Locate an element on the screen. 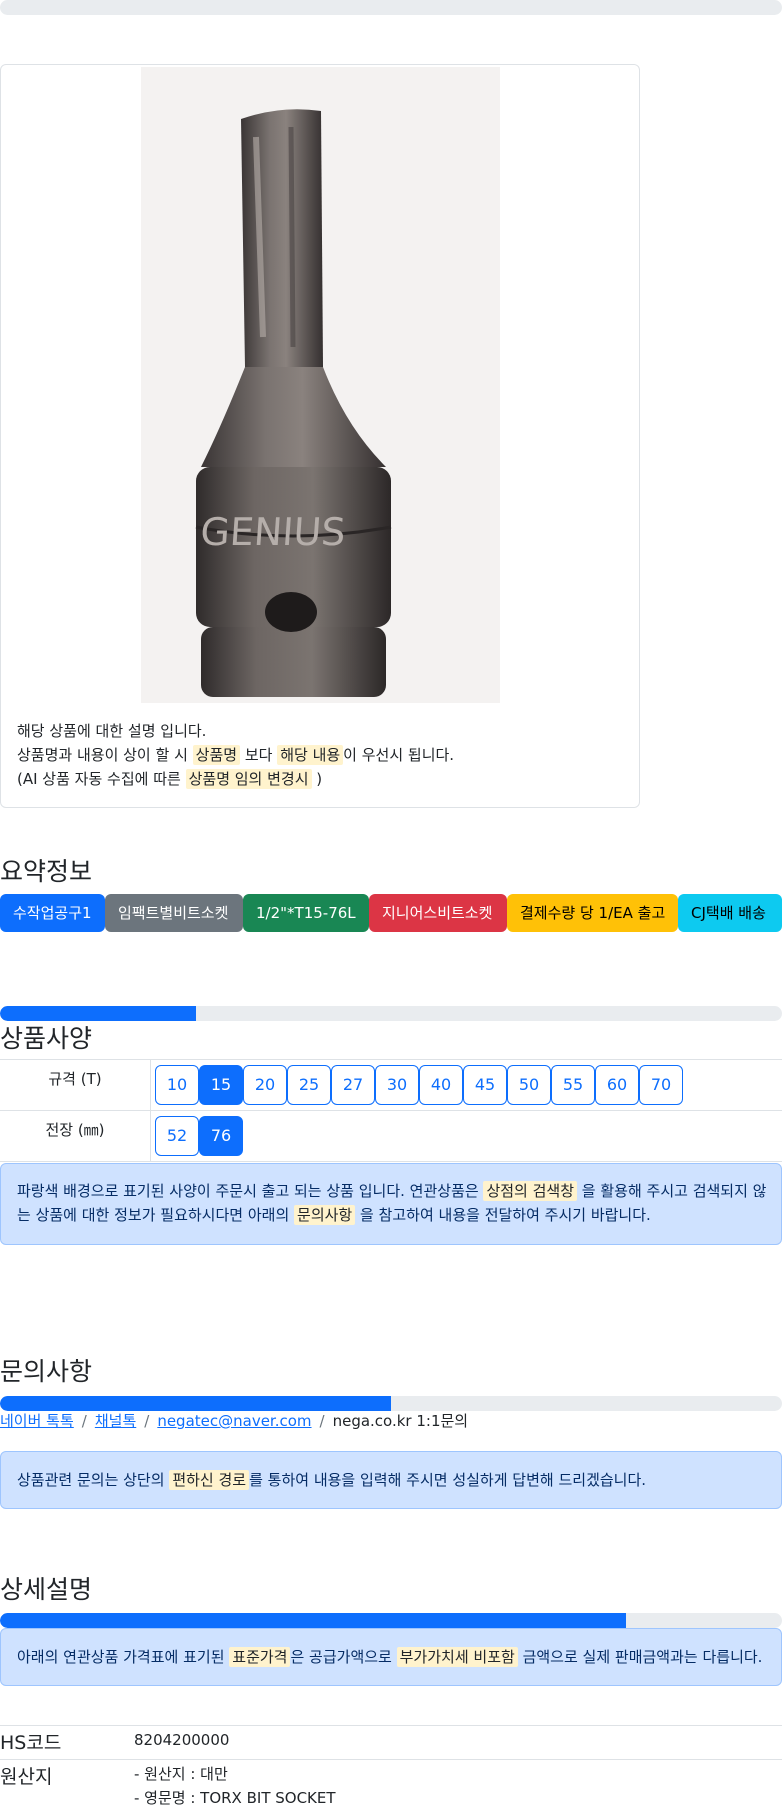  badge-quantity: 결제수량 당 1/EA 출고 is located at coordinates (592, 913).